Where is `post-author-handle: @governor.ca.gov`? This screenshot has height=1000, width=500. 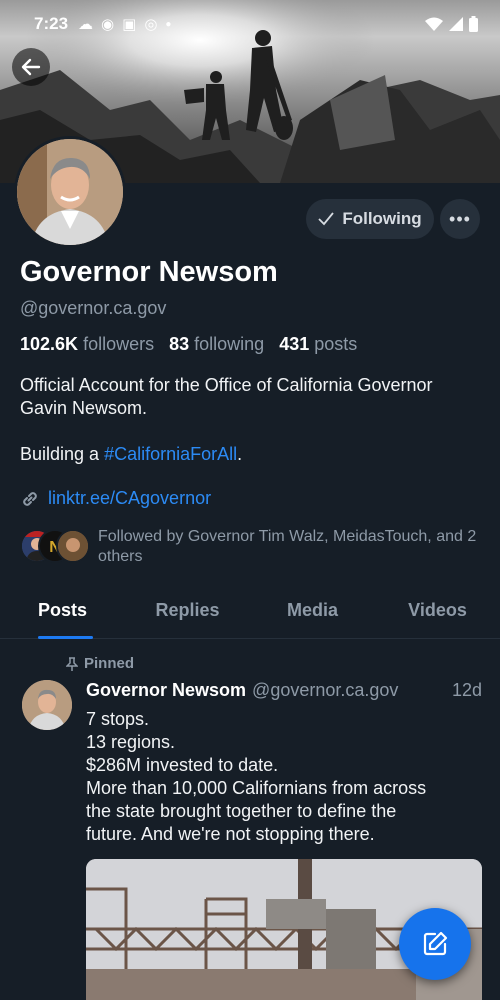
post-author-handle: @governor.ca.gov is located at coordinates (325, 690).